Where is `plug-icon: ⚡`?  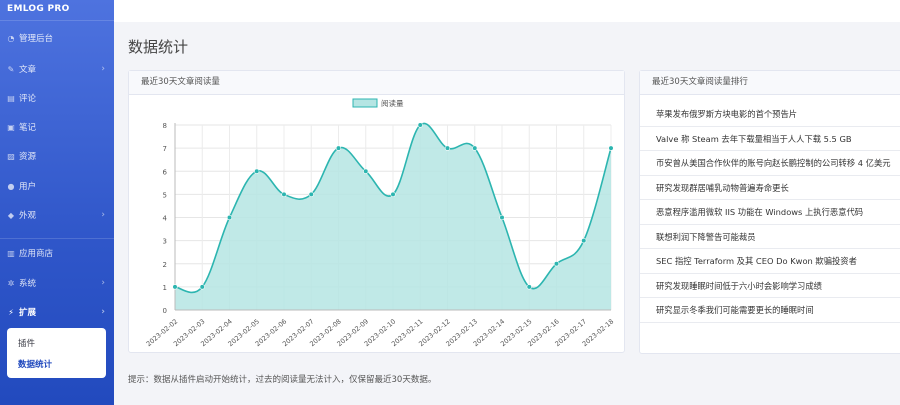 plug-icon: ⚡ is located at coordinates (11, 312).